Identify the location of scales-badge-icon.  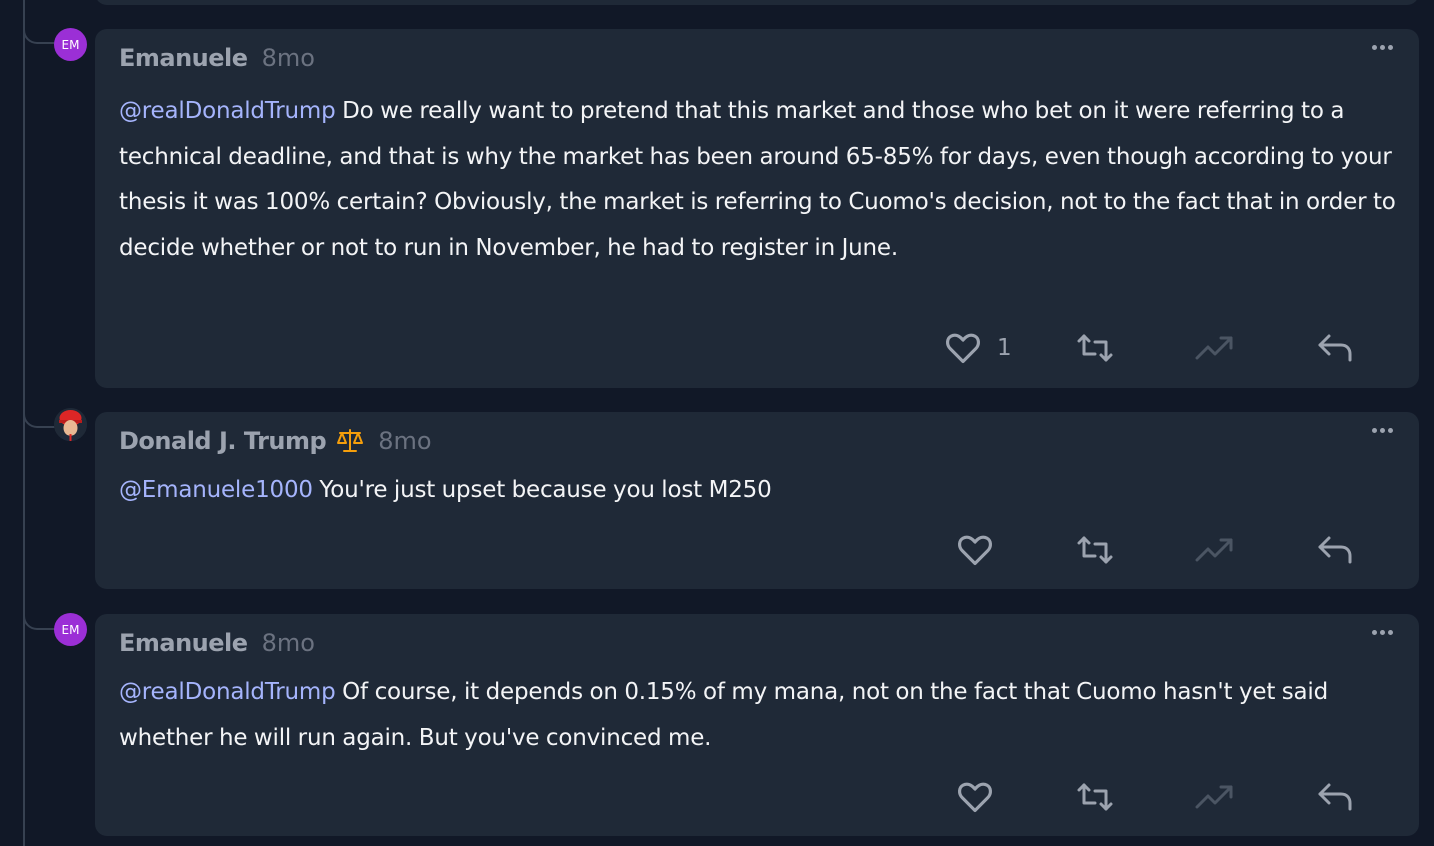
(350, 441).